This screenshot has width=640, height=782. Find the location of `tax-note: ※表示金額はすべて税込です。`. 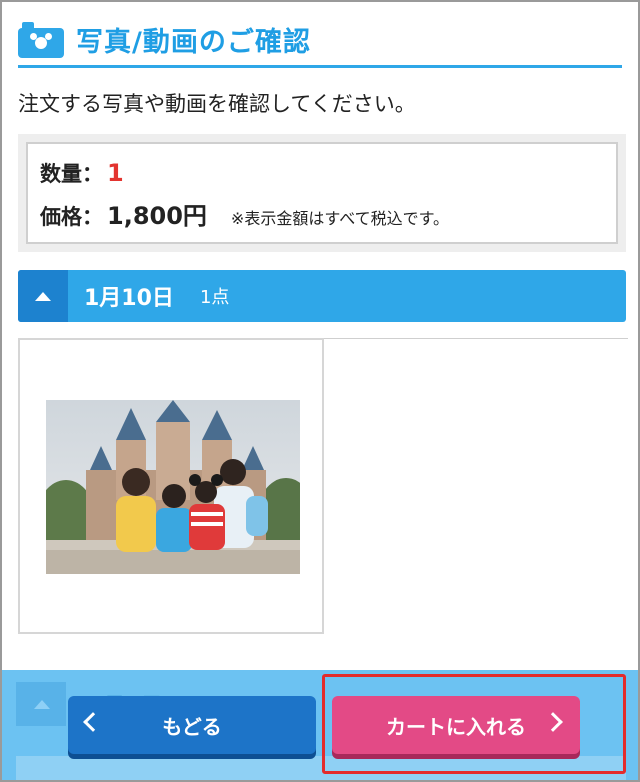

tax-note: ※表示金額はすべて税込です。 is located at coordinates (339, 218).